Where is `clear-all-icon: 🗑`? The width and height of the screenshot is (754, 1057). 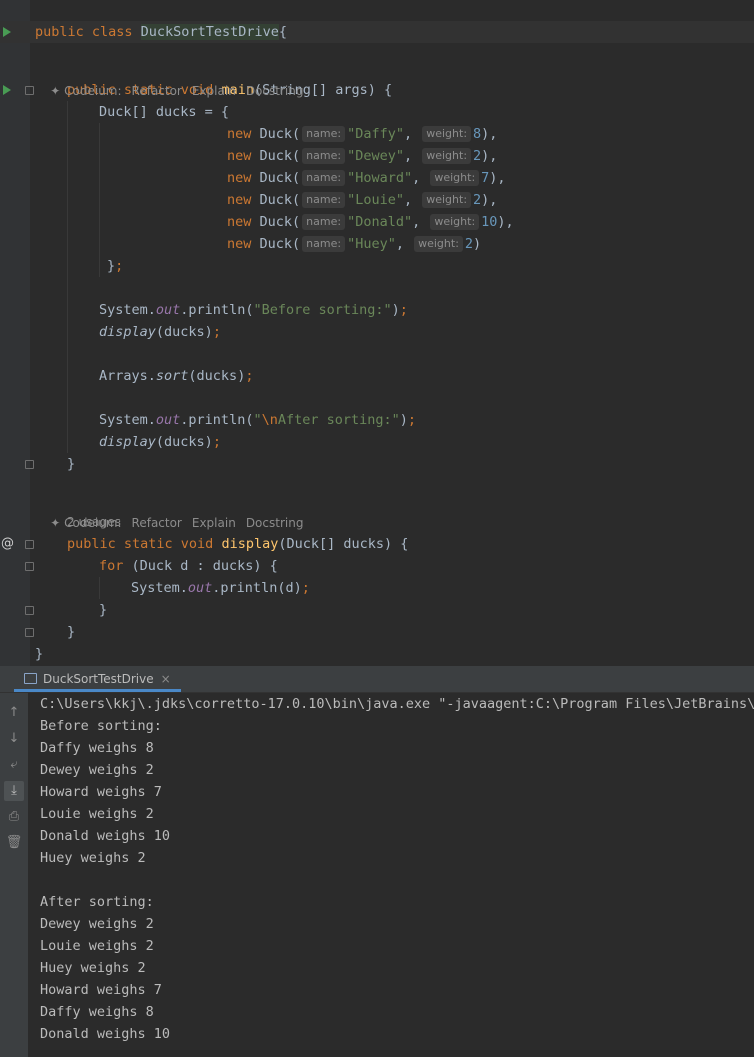
clear-all-icon: 🗑 is located at coordinates (14, 843).